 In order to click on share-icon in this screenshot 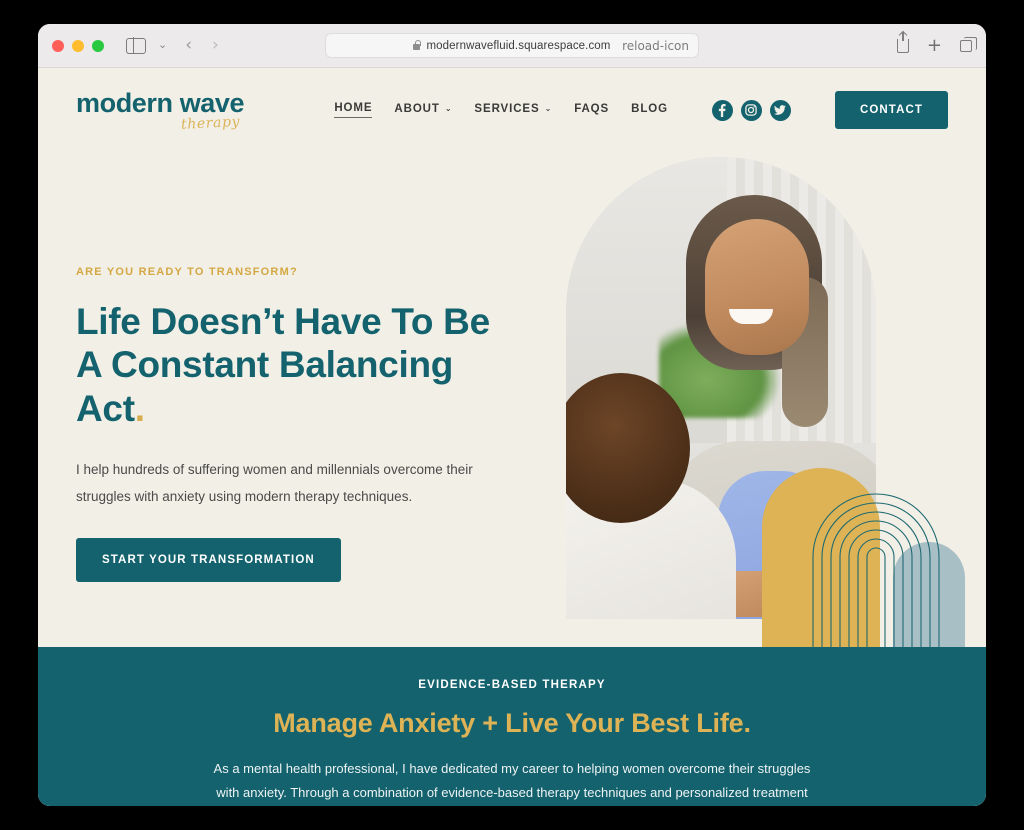, I will do `click(902, 42)`.